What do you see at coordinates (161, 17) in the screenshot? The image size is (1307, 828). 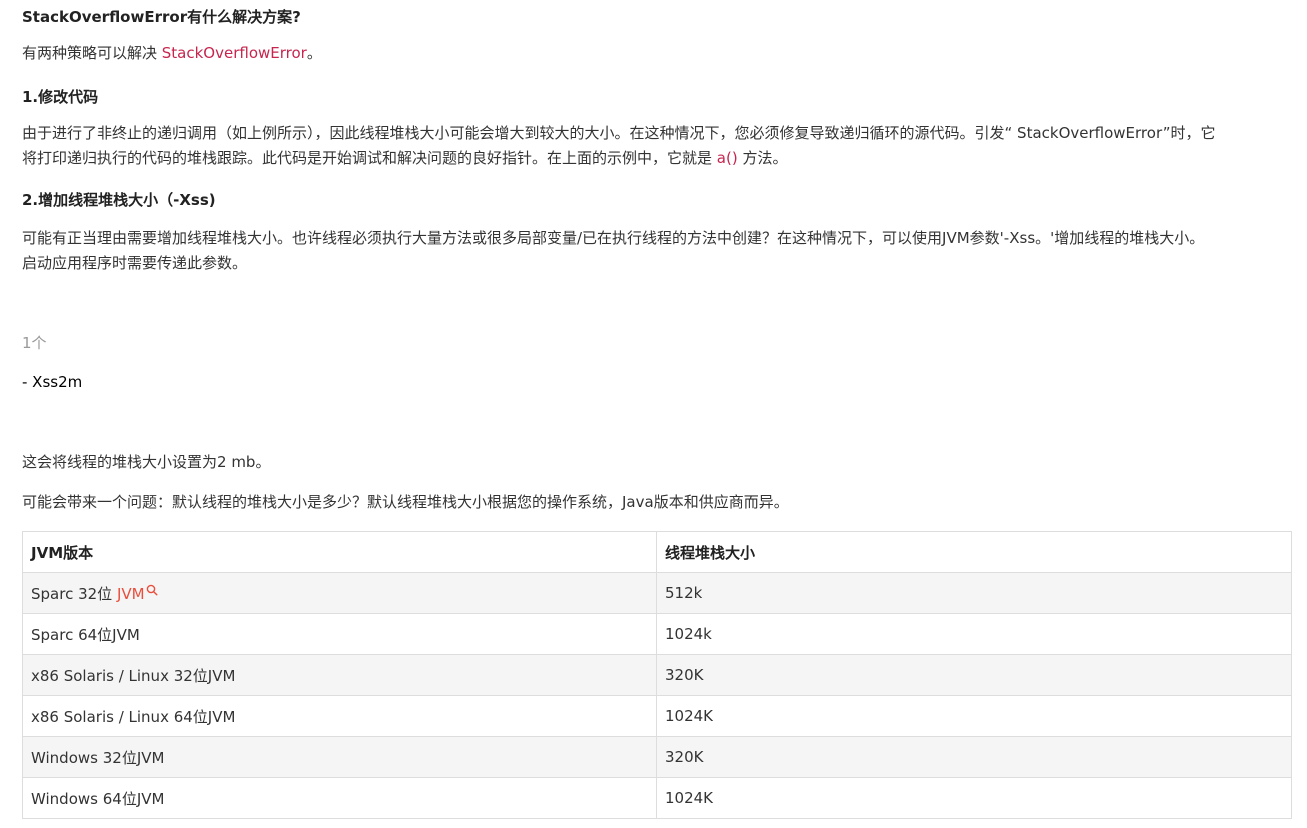 I see `page-title: StackOverflowError有什么解决方案?` at bounding box center [161, 17].